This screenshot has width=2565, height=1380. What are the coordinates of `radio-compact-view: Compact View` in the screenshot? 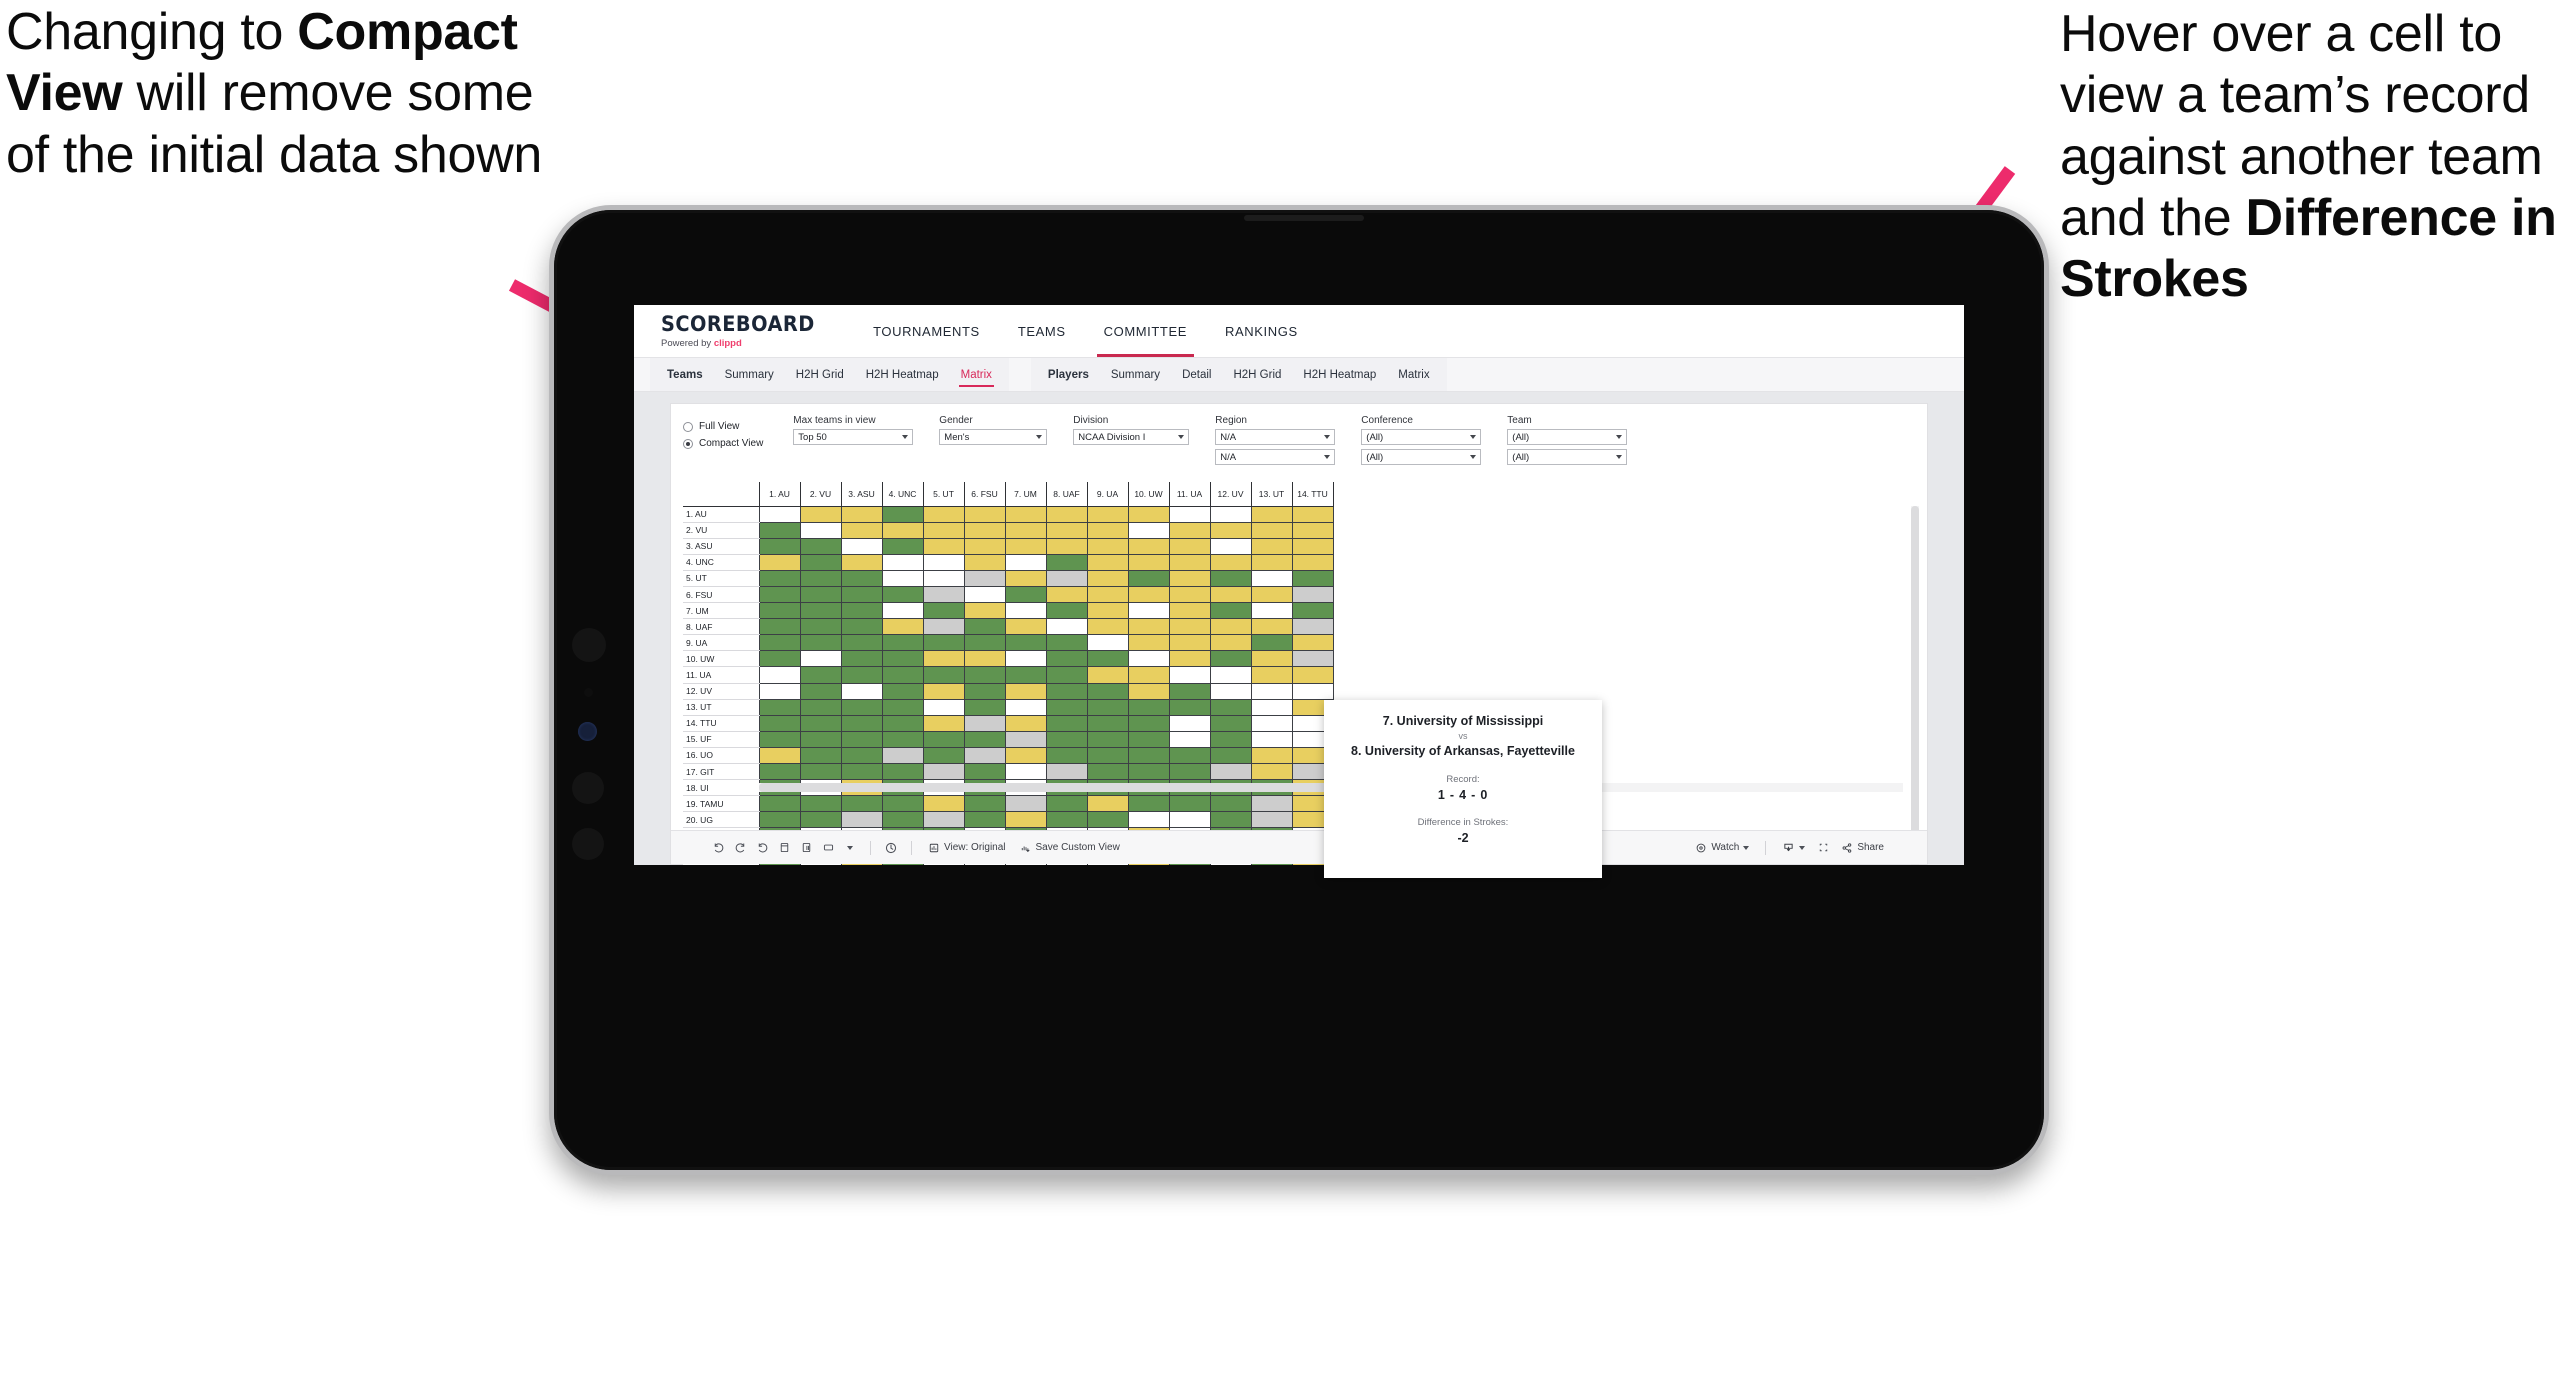 It's located at (723, 443).